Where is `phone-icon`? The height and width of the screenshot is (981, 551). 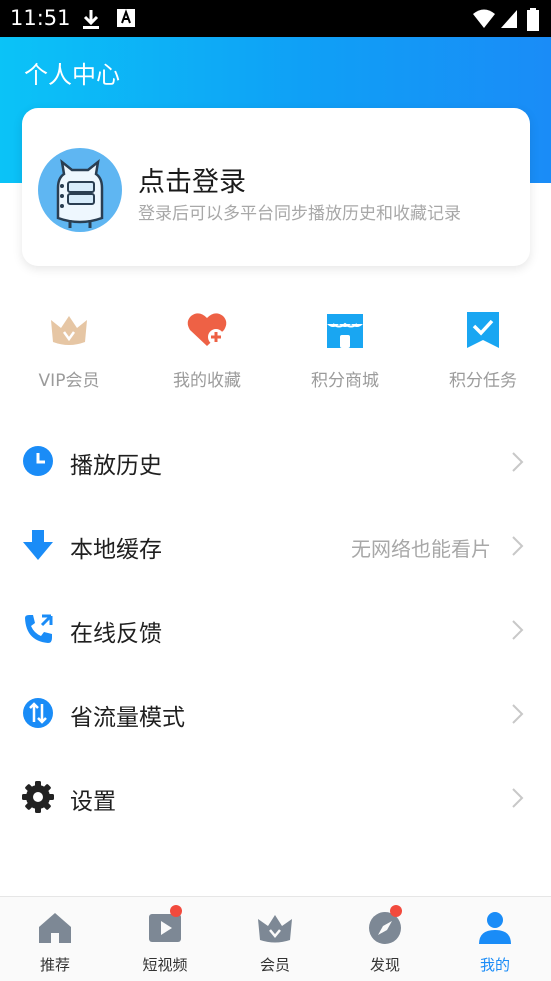 phone-icon is located at coordinates (39, 628).